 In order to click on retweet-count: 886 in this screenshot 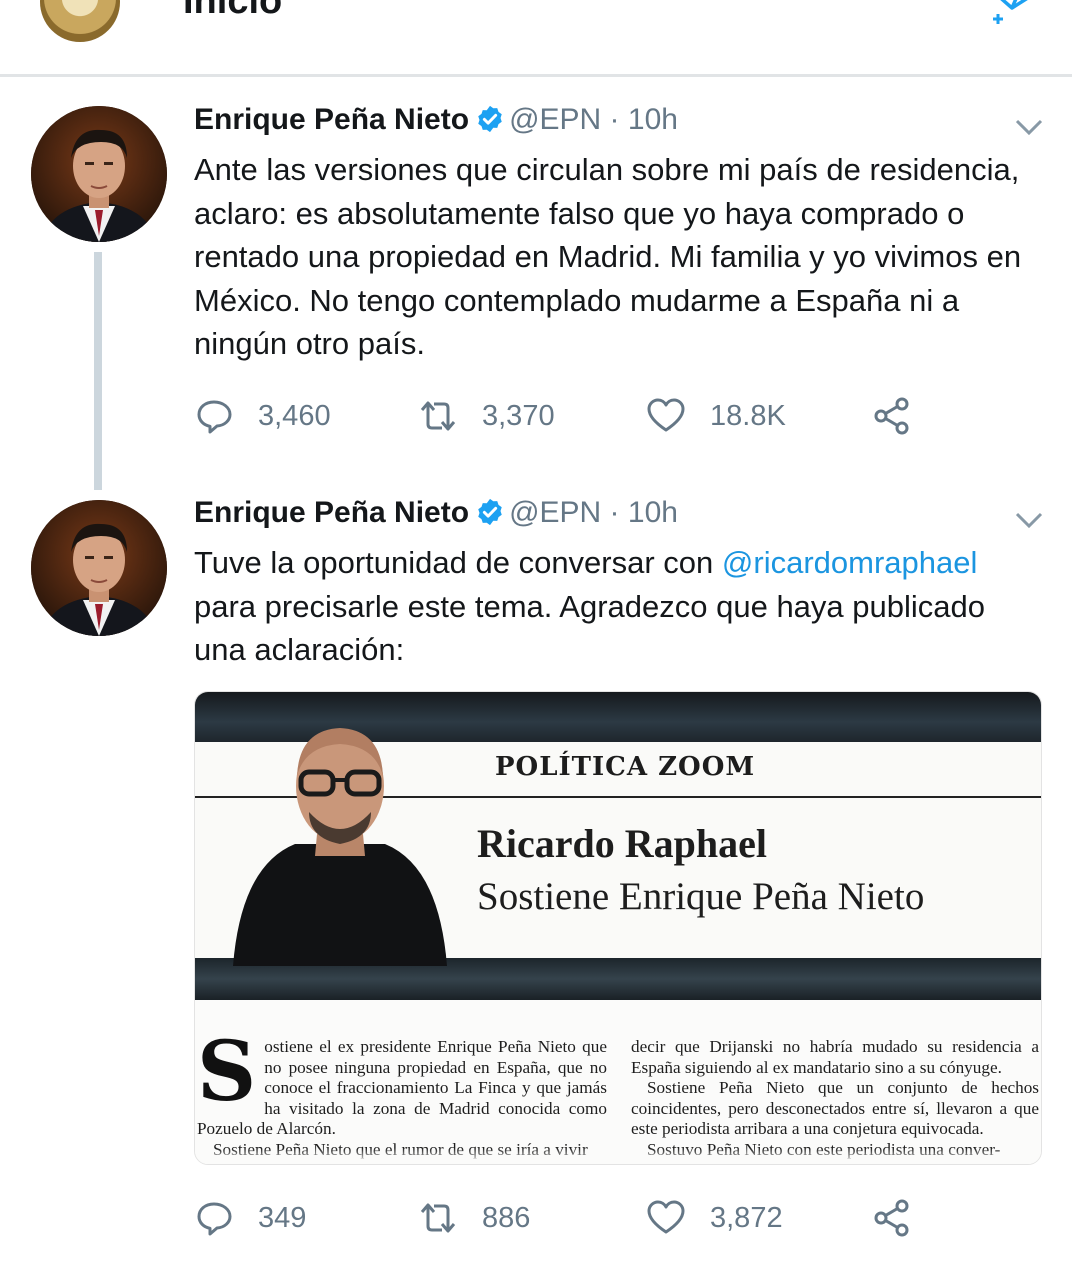, I will do `click(506, 1217)`.